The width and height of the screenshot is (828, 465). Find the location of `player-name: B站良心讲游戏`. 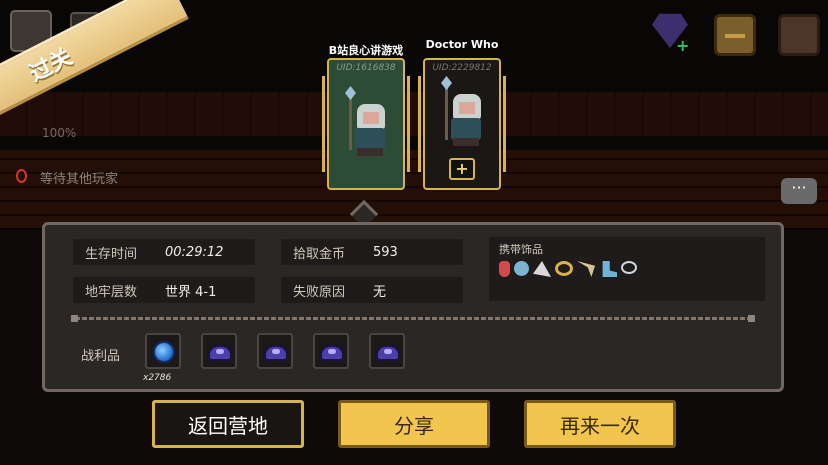

player-name: B站良心讲游戏 is located at coordinates (366, 50).